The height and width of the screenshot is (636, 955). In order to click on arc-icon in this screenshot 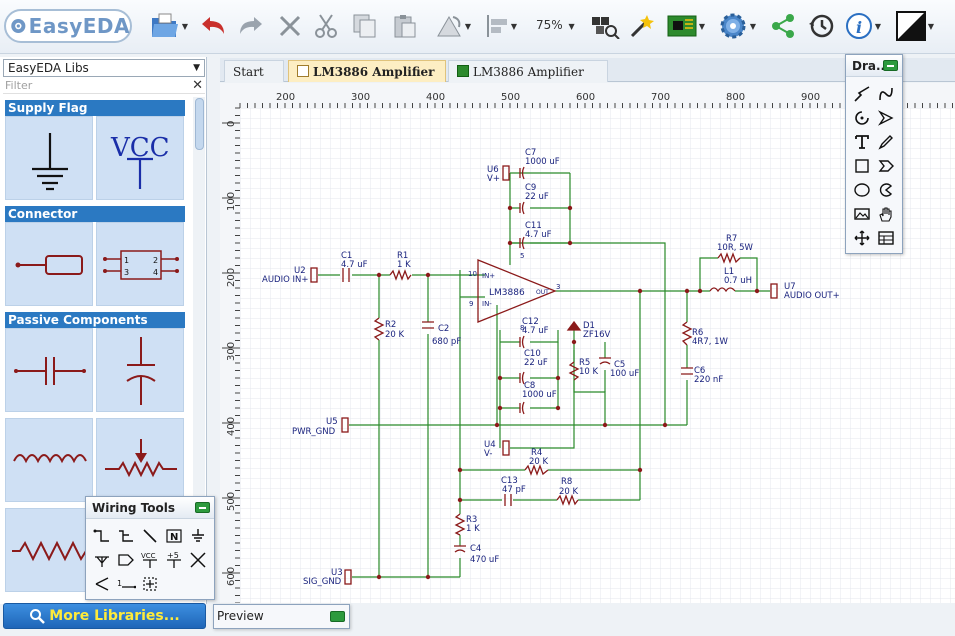, I will do `click(862, 118)`.